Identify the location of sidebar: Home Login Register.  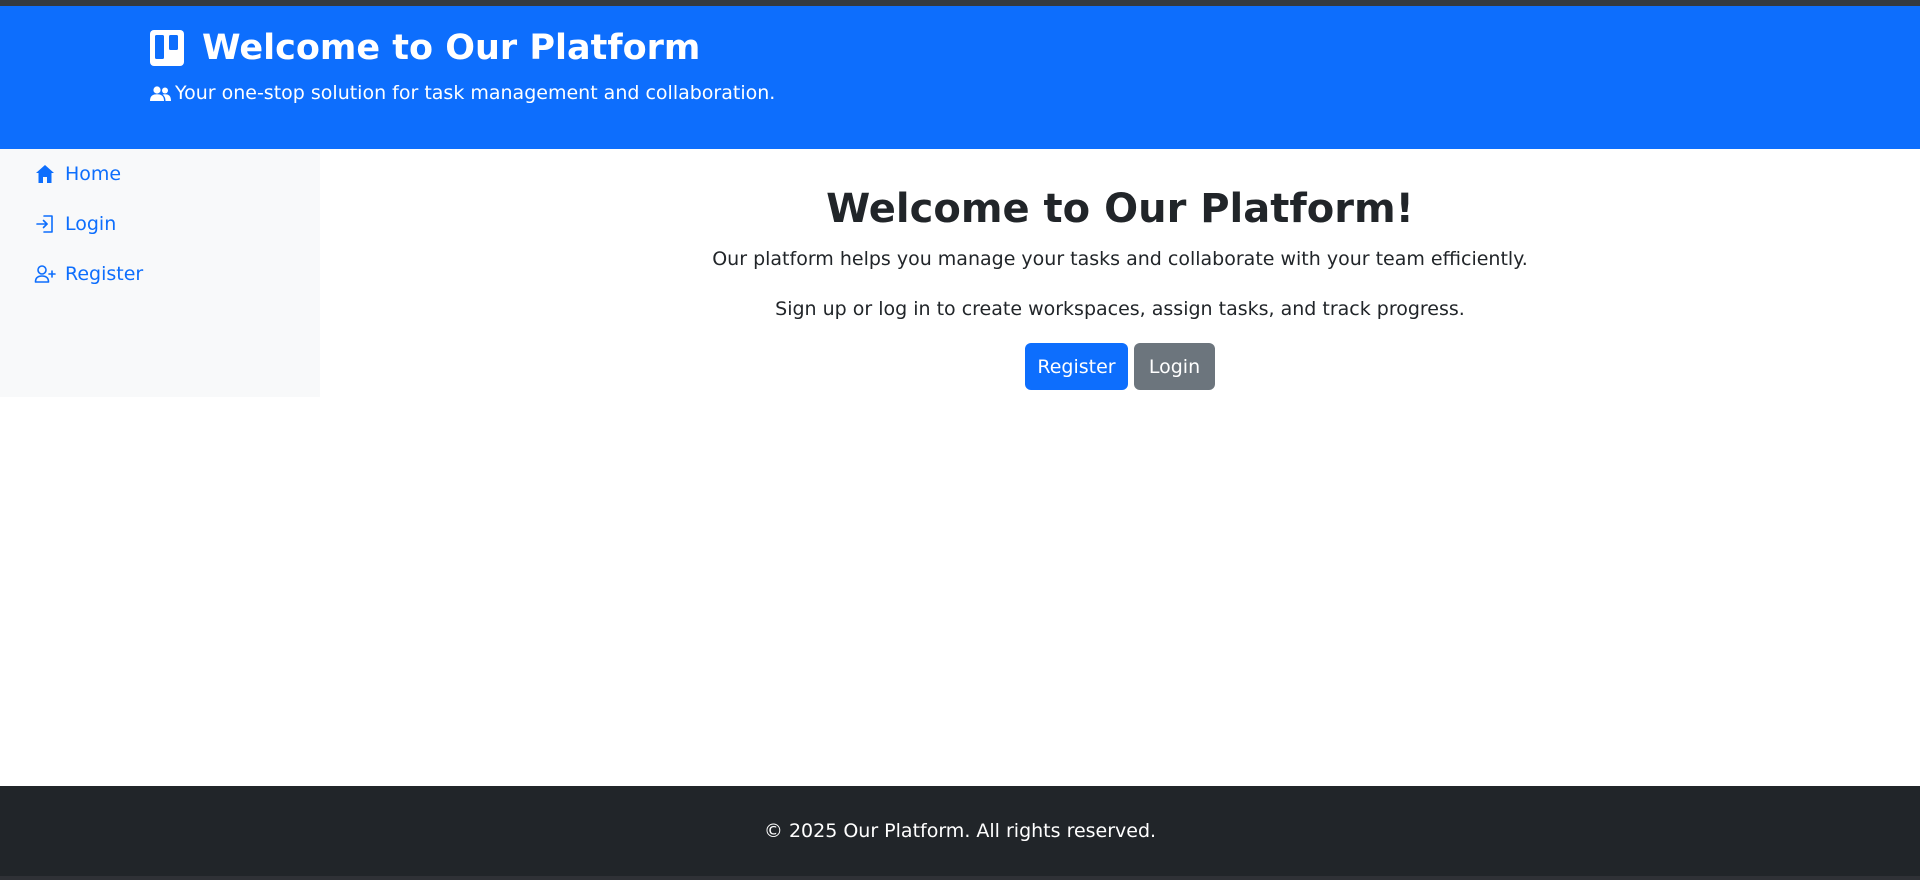
(160, 273).